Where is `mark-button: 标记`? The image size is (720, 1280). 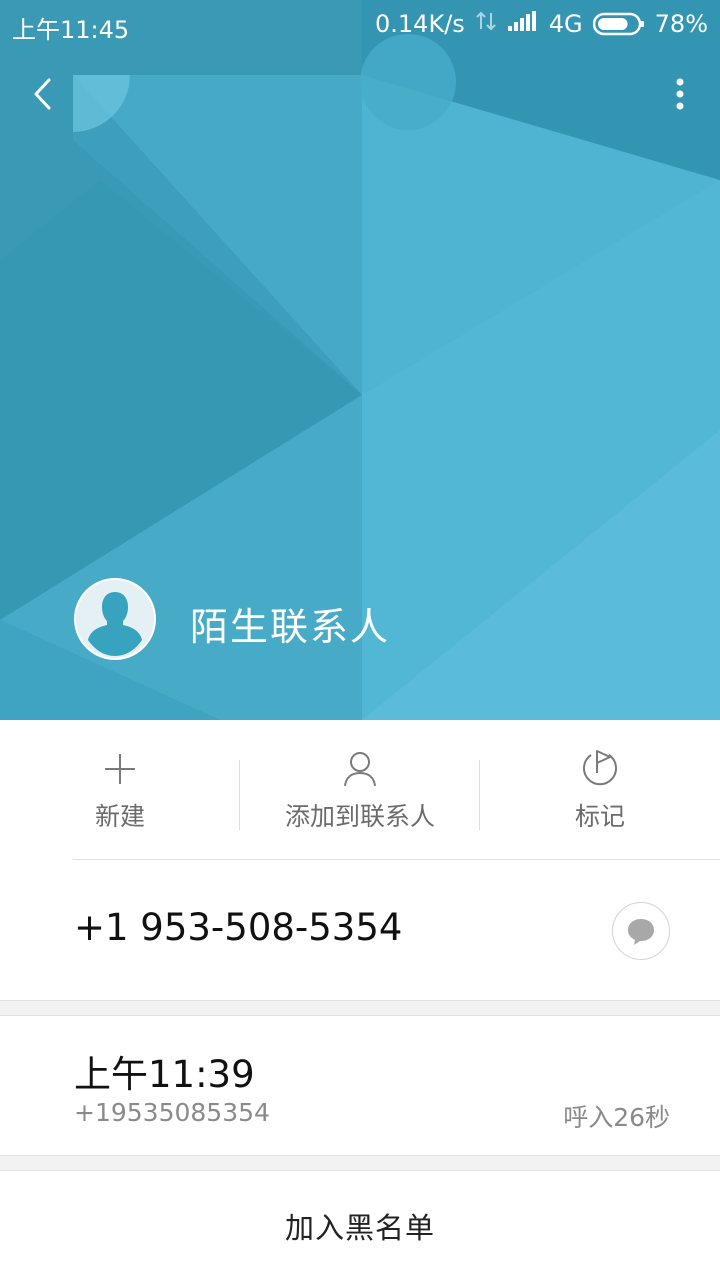 mark-button: 标记 is located at coordinates (600, 790).